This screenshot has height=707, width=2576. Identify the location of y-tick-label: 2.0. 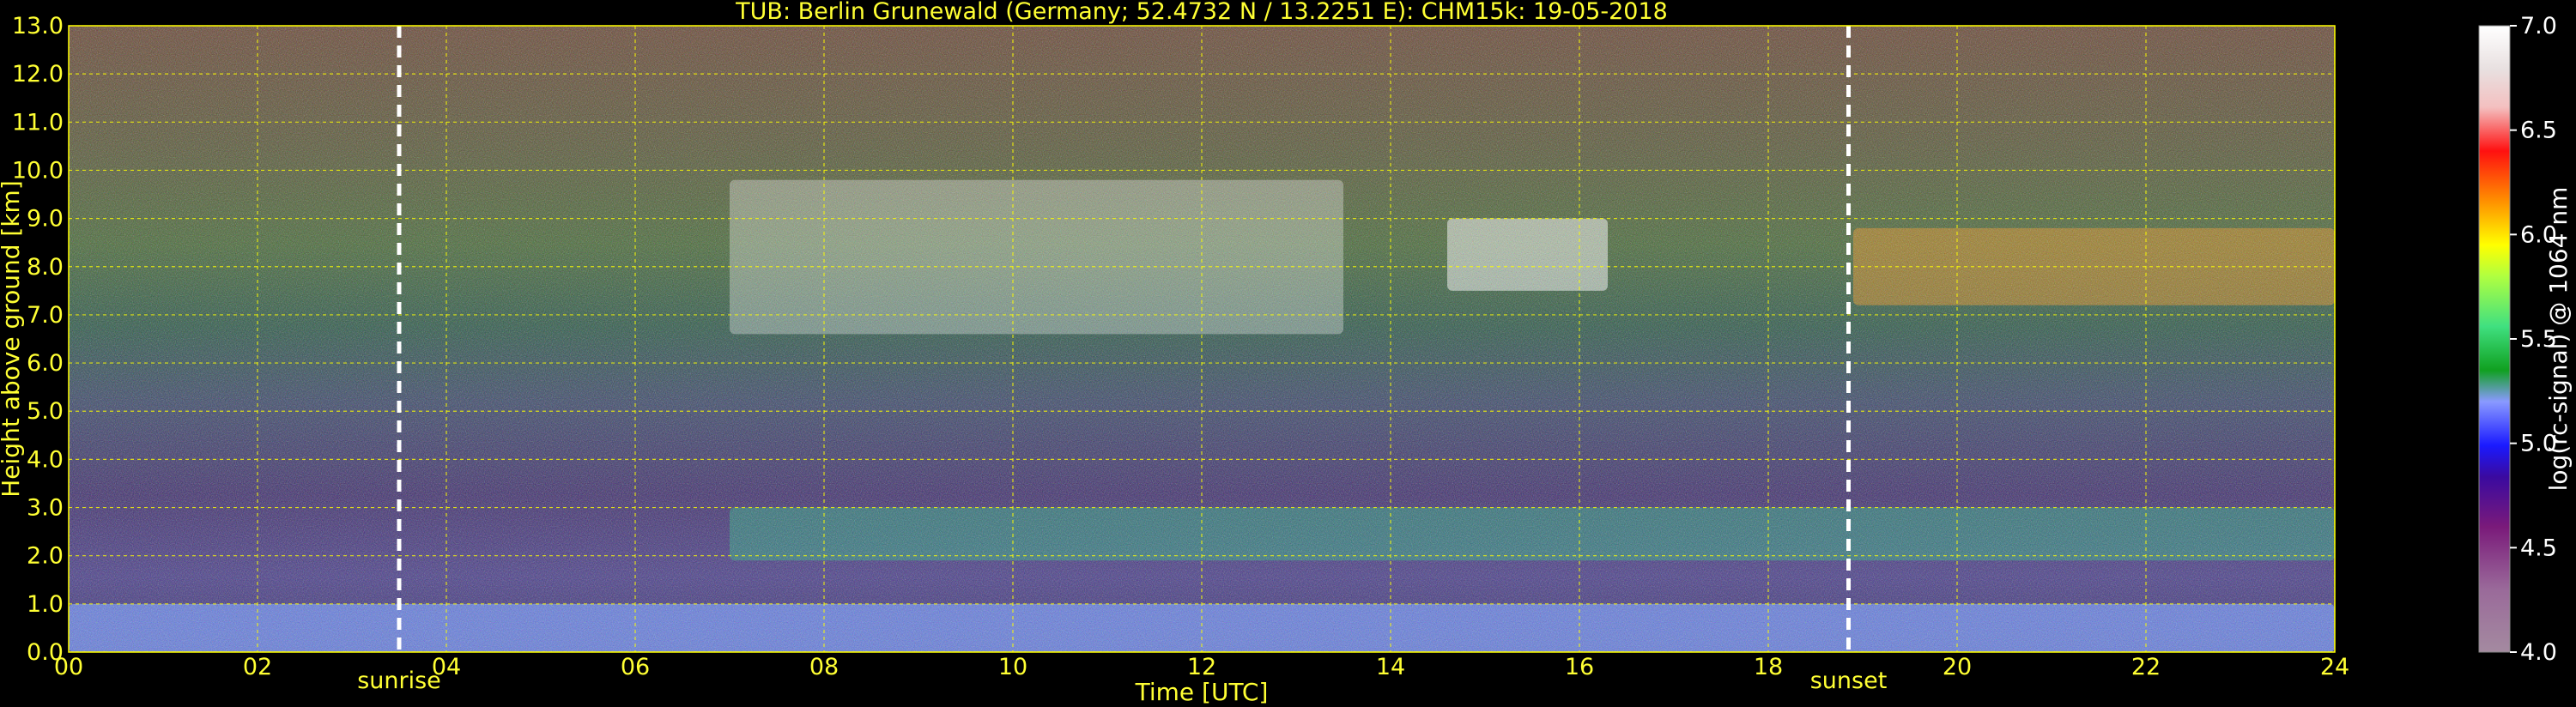
(45, 556).